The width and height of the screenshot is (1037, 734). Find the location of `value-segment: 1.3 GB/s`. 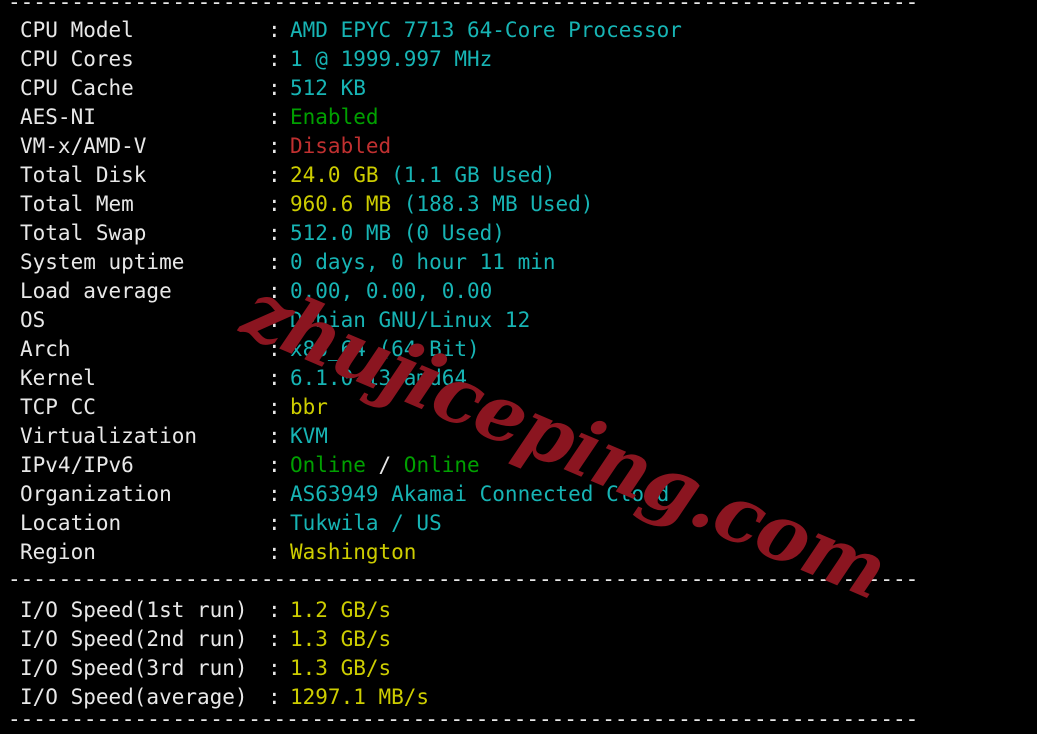

value-segment: 1.3 GB/s is located at coordinates (341, 668).